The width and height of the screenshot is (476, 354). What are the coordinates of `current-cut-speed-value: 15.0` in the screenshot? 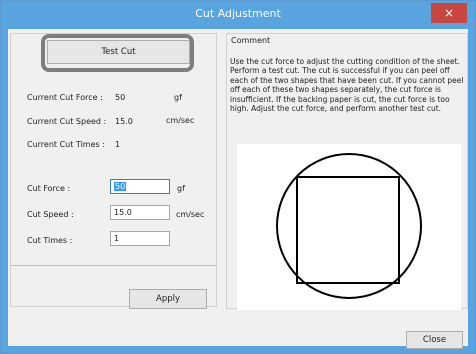 It's located at (124, 121).